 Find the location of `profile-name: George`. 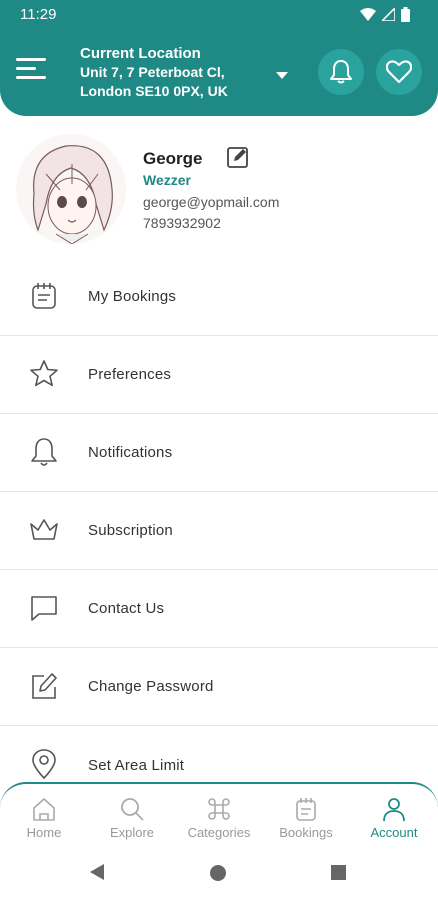

profile-name: George is located at coordinates (173, 158).